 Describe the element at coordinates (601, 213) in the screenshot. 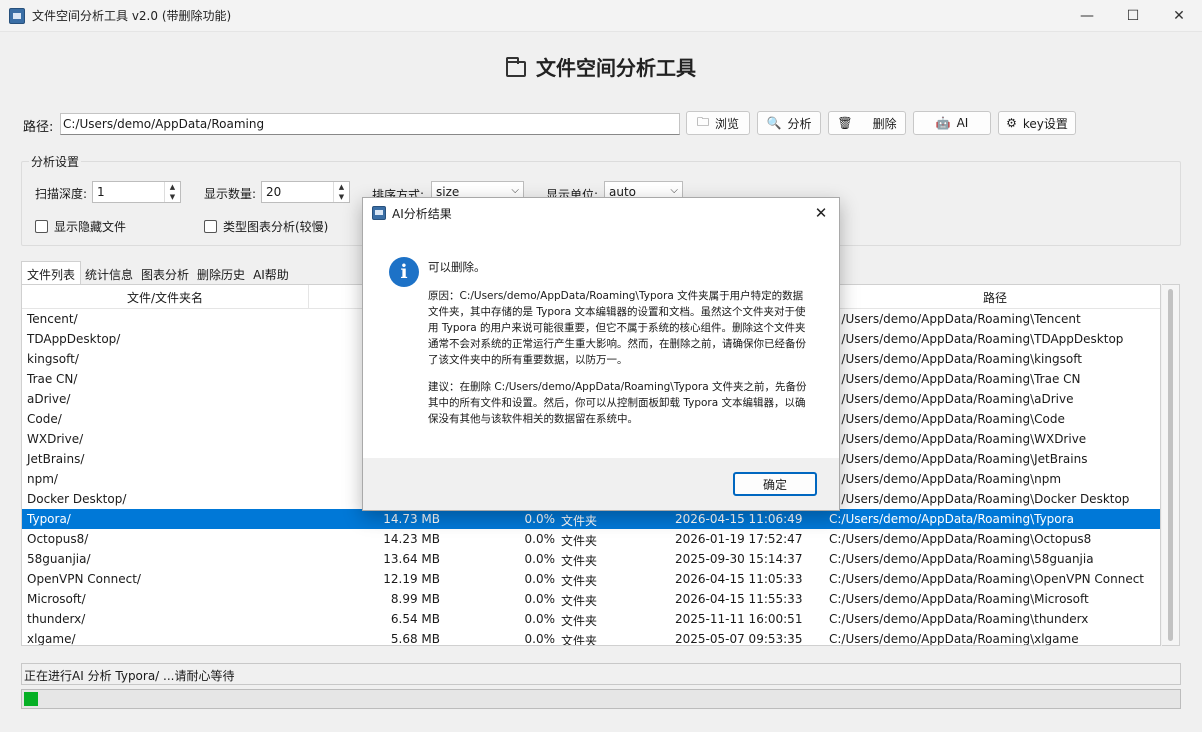

I see `dialog-title-bar: AI分析结果 ✕` at that location.